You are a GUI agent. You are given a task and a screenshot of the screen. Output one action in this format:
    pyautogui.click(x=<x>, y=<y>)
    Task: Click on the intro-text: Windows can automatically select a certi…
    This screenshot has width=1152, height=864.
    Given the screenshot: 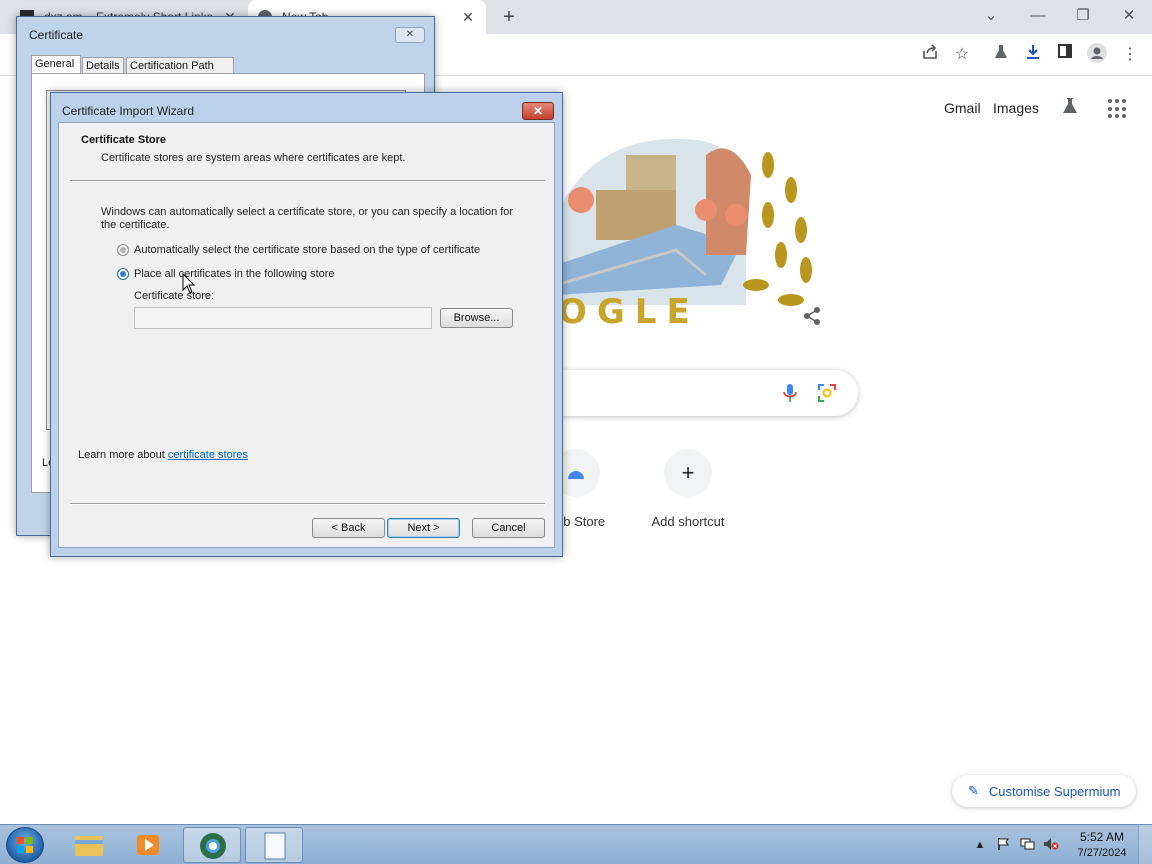 What is the action you would take?
    pyautogui.click(x=307, y=218)
    